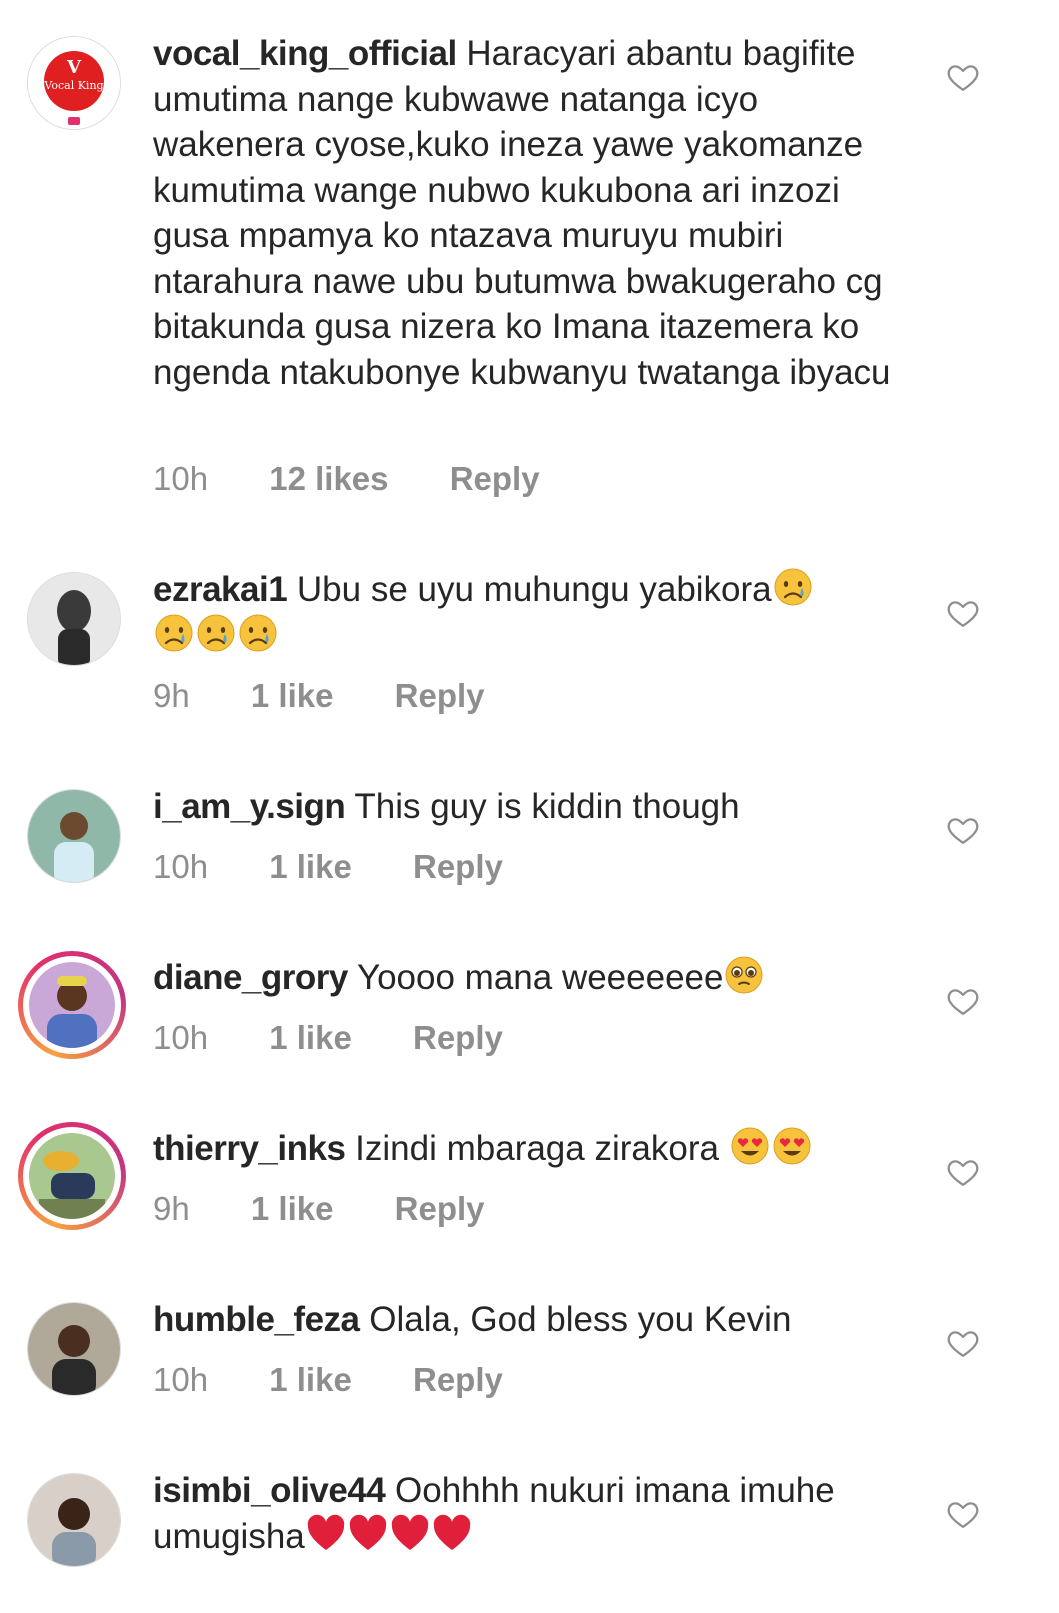 The width and height of the screenshot is (1059, 1613). Describe the element at coordinates (542, 1148) in the screenshot. I see `comment-text: Izindi mbaraga zirakora` at that location.